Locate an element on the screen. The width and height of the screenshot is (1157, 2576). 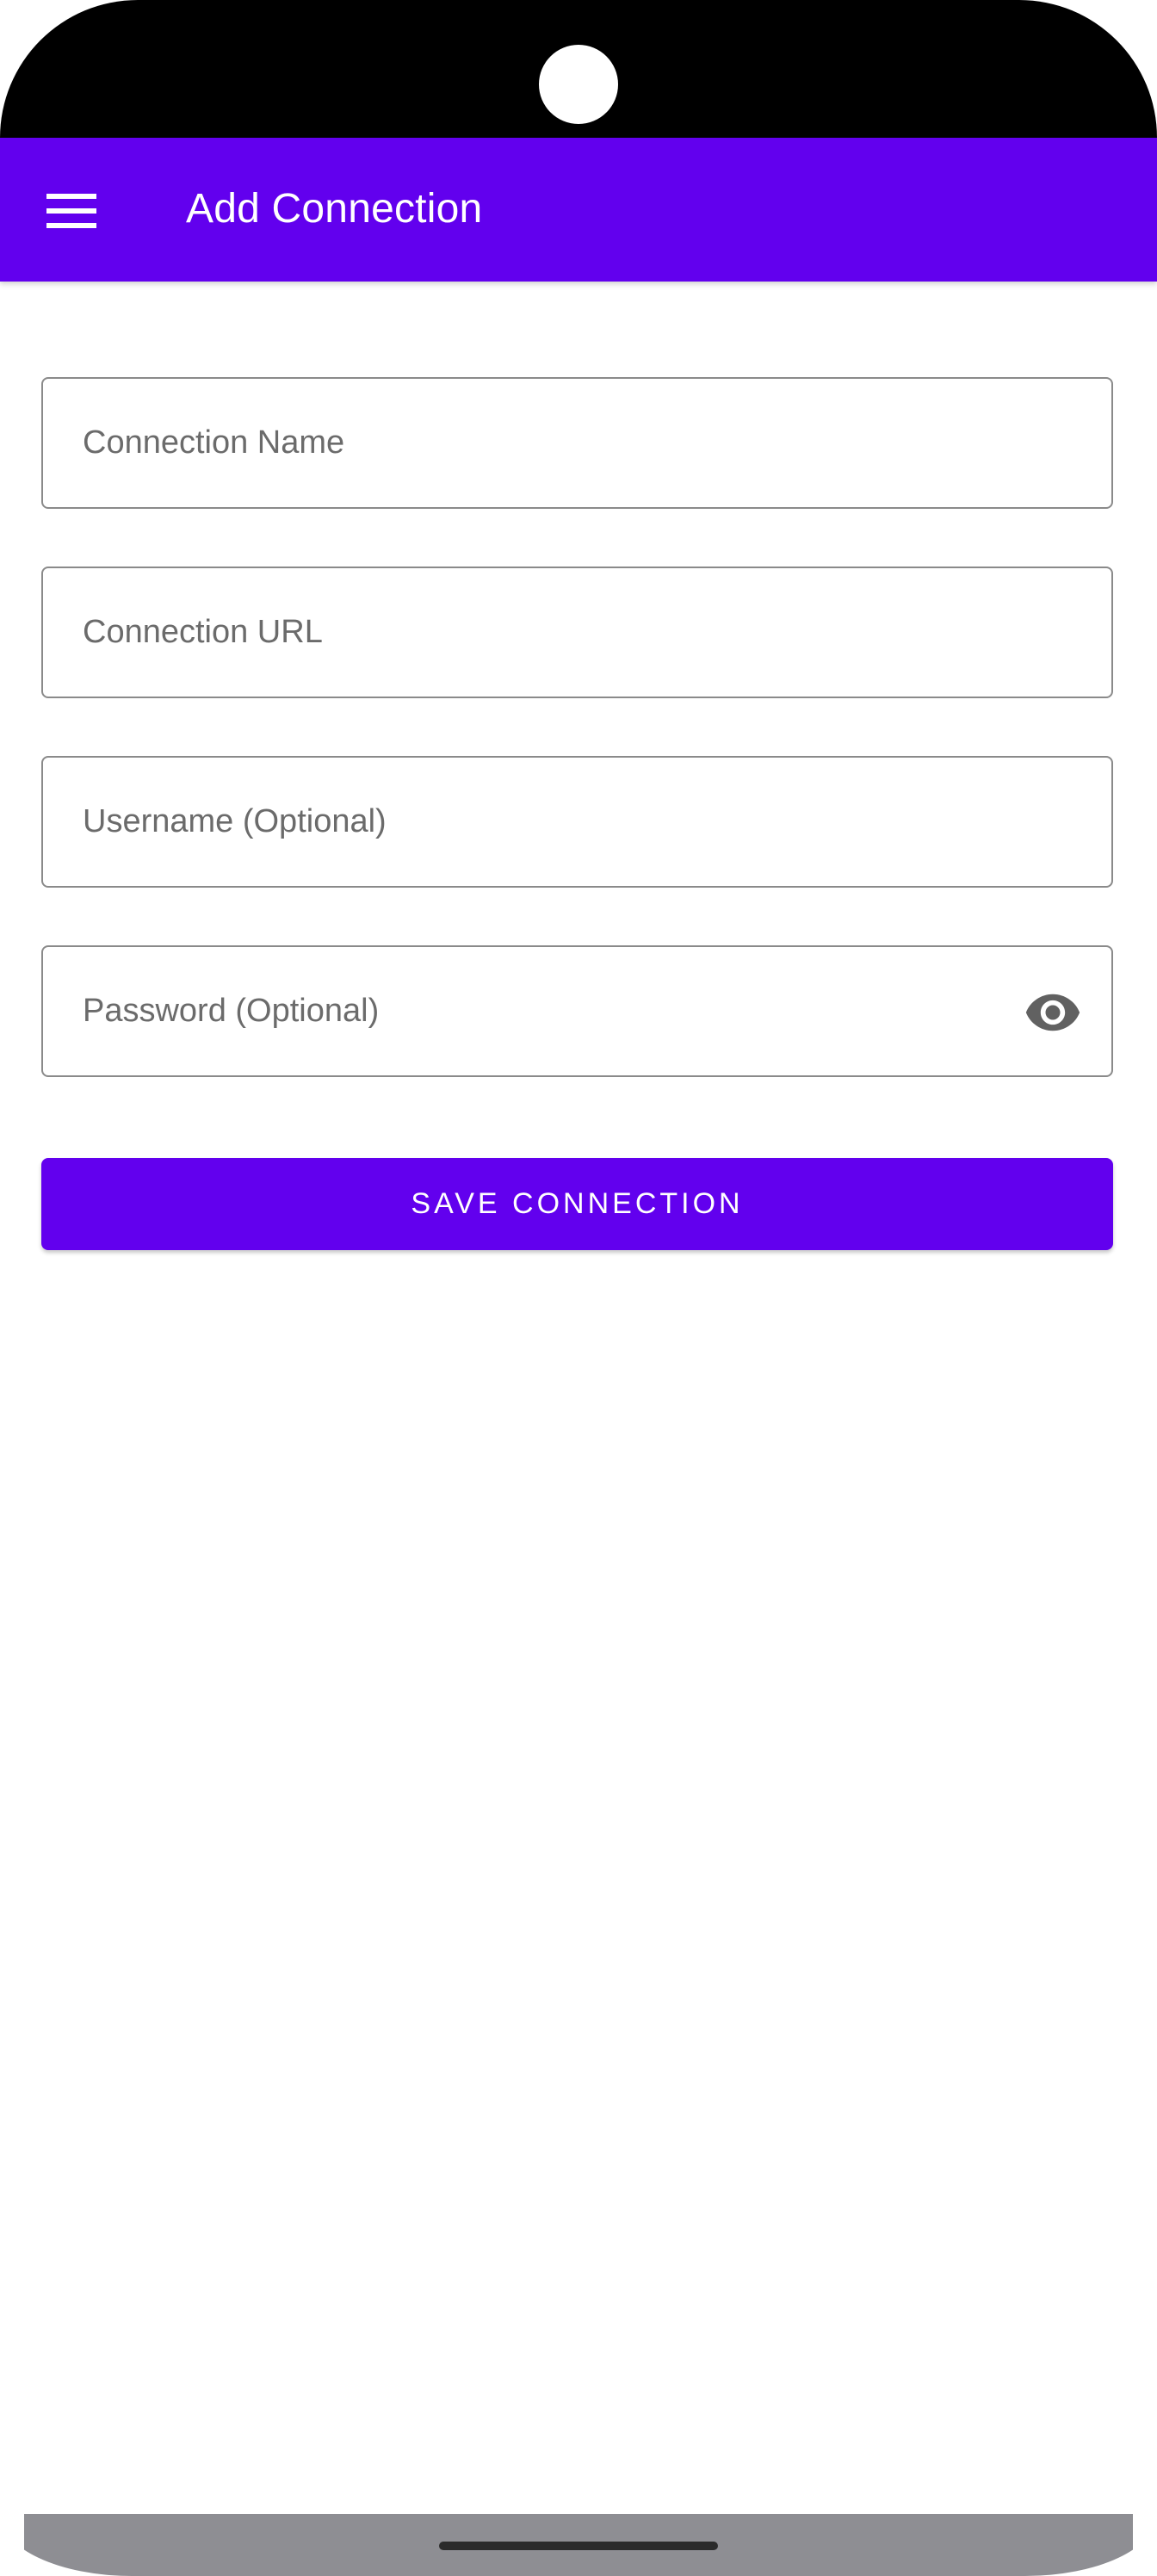
eye-icon is located at coordinates (1053, 1012).